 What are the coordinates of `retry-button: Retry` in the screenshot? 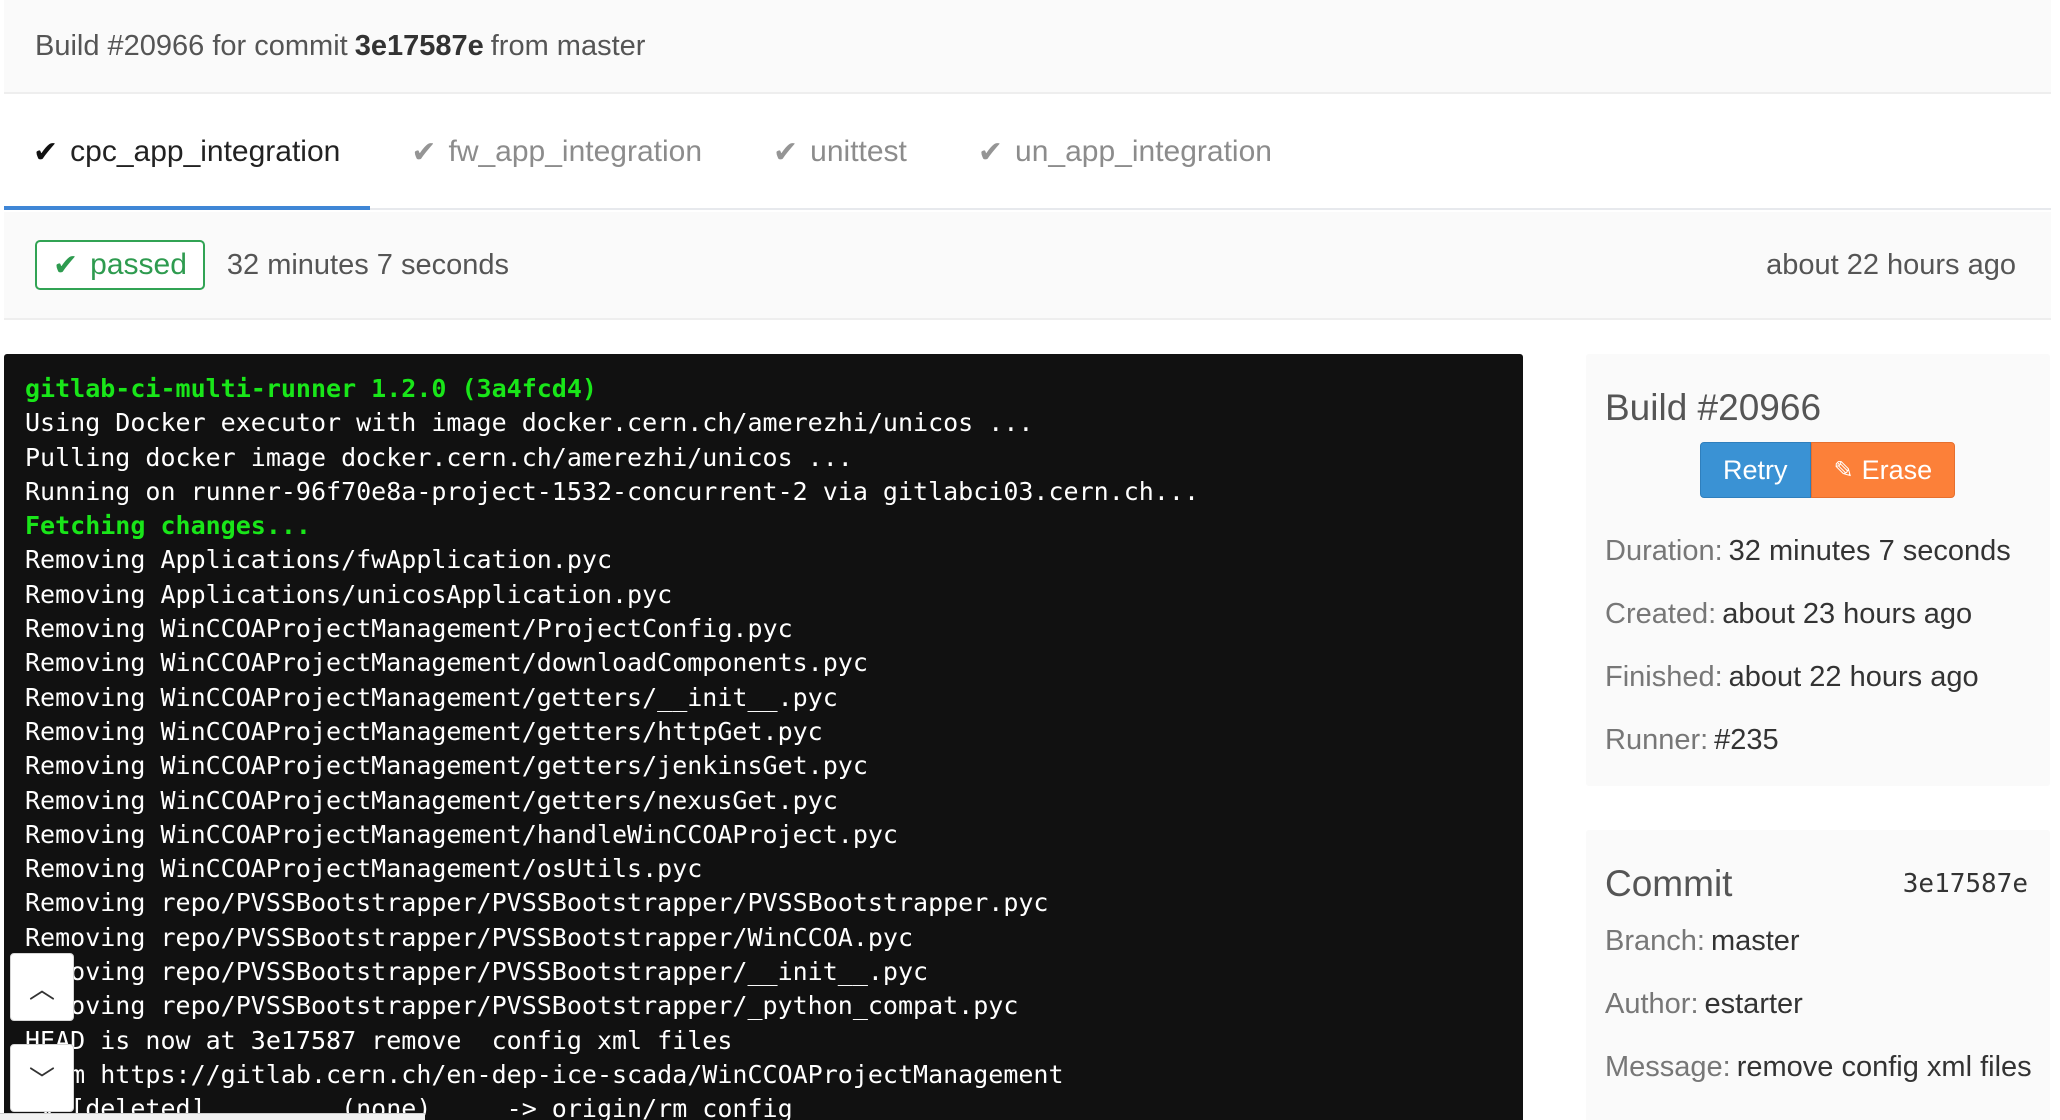 It's located at (1755, 470).